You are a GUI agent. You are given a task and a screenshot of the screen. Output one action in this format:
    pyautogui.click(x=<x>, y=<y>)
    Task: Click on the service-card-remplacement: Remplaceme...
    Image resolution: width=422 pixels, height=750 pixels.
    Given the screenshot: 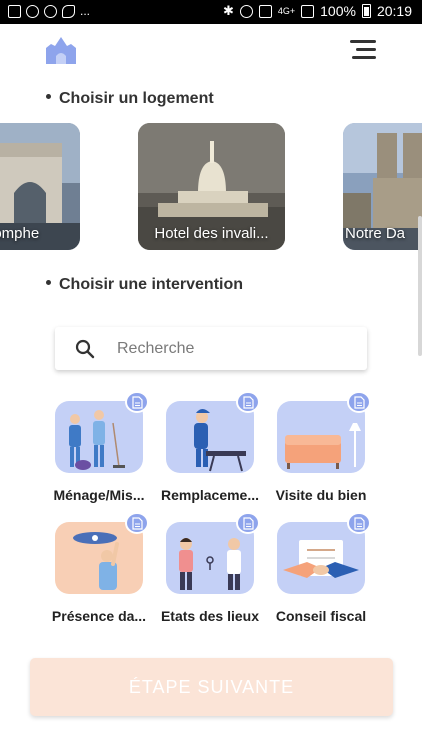 What is the action you would take?
    pyautogui.click(x=210, y=447)
    